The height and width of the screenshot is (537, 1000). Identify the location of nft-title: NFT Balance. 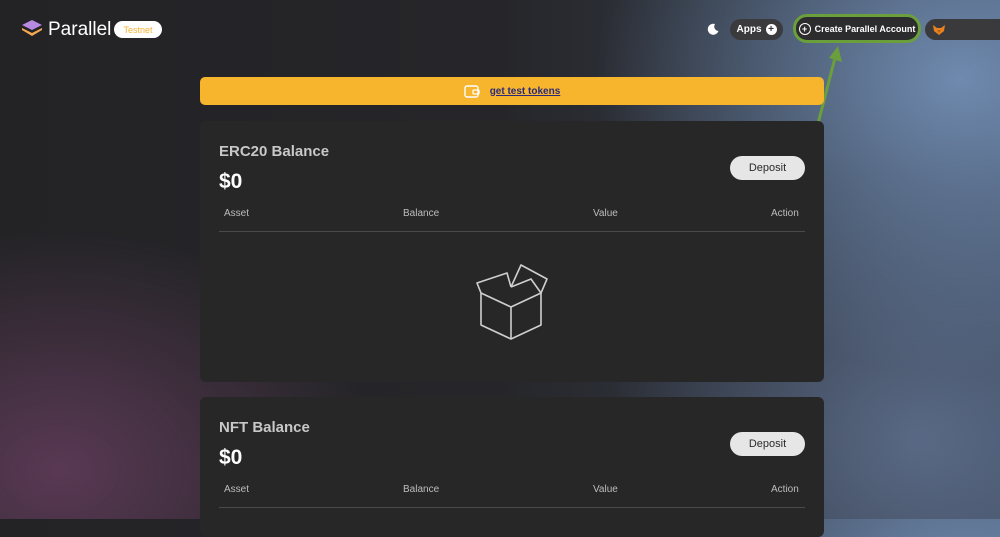
(264, 427).